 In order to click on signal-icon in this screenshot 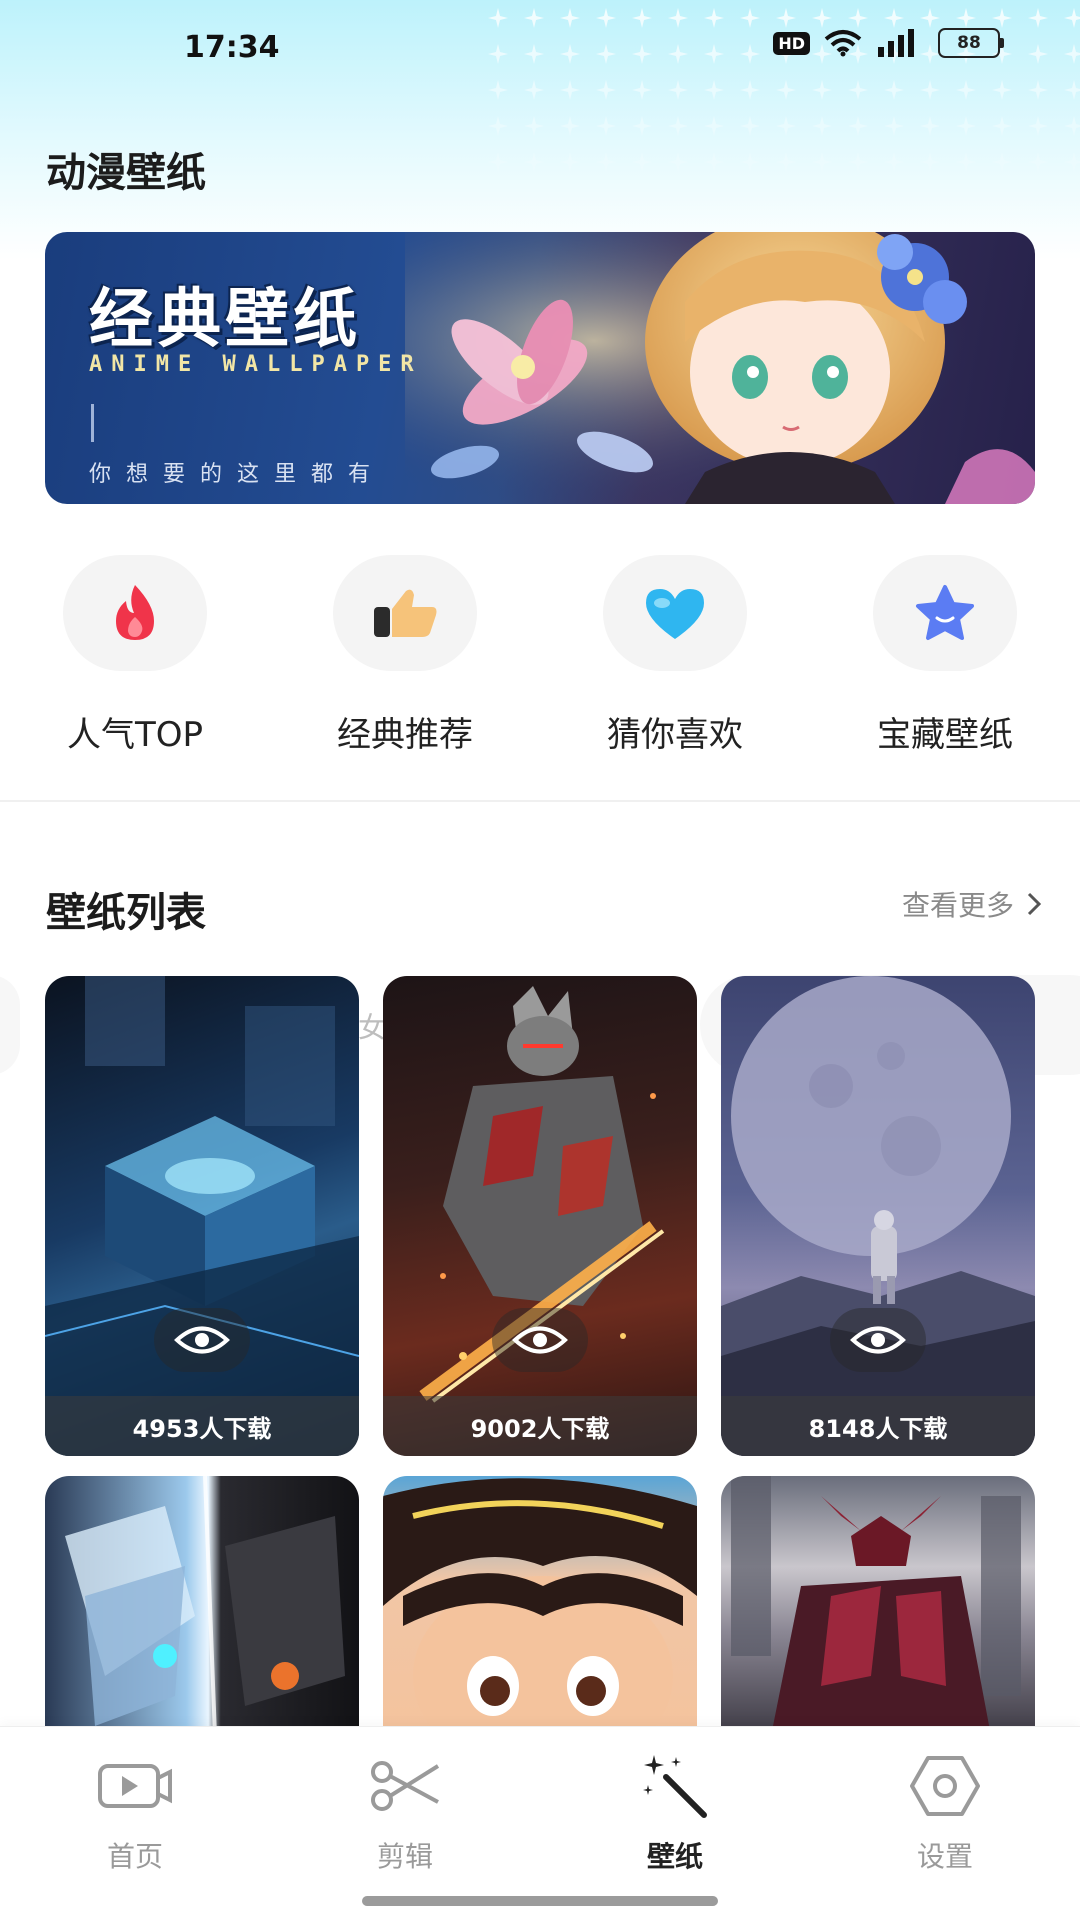, I will do `click(896, 43)`.